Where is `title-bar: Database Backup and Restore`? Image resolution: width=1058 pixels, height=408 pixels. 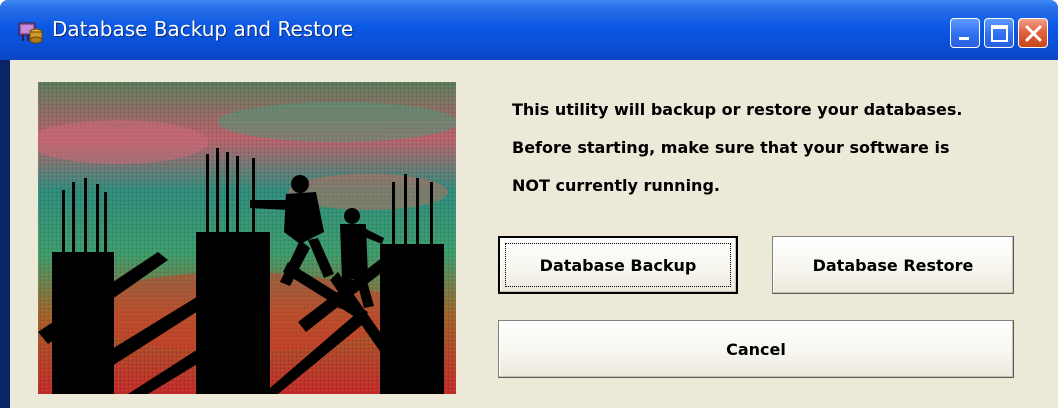 title-bar: Database Backup and Restore is located at coordinates (529, 30).